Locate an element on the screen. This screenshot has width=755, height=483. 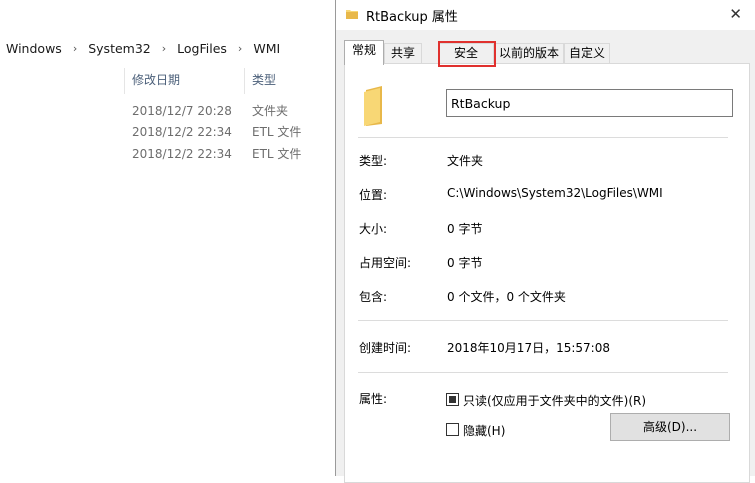
breadcrumb: Windows › System32 › LogFiles › WMI is located at coordinates (168, 48).